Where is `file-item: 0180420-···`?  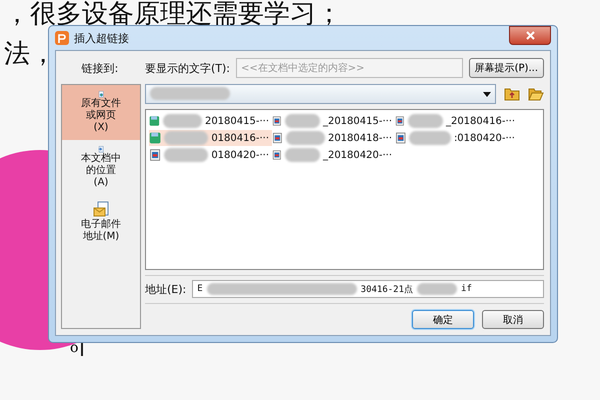 file-item: 0180420-··· is located at coordinates (210, 155).